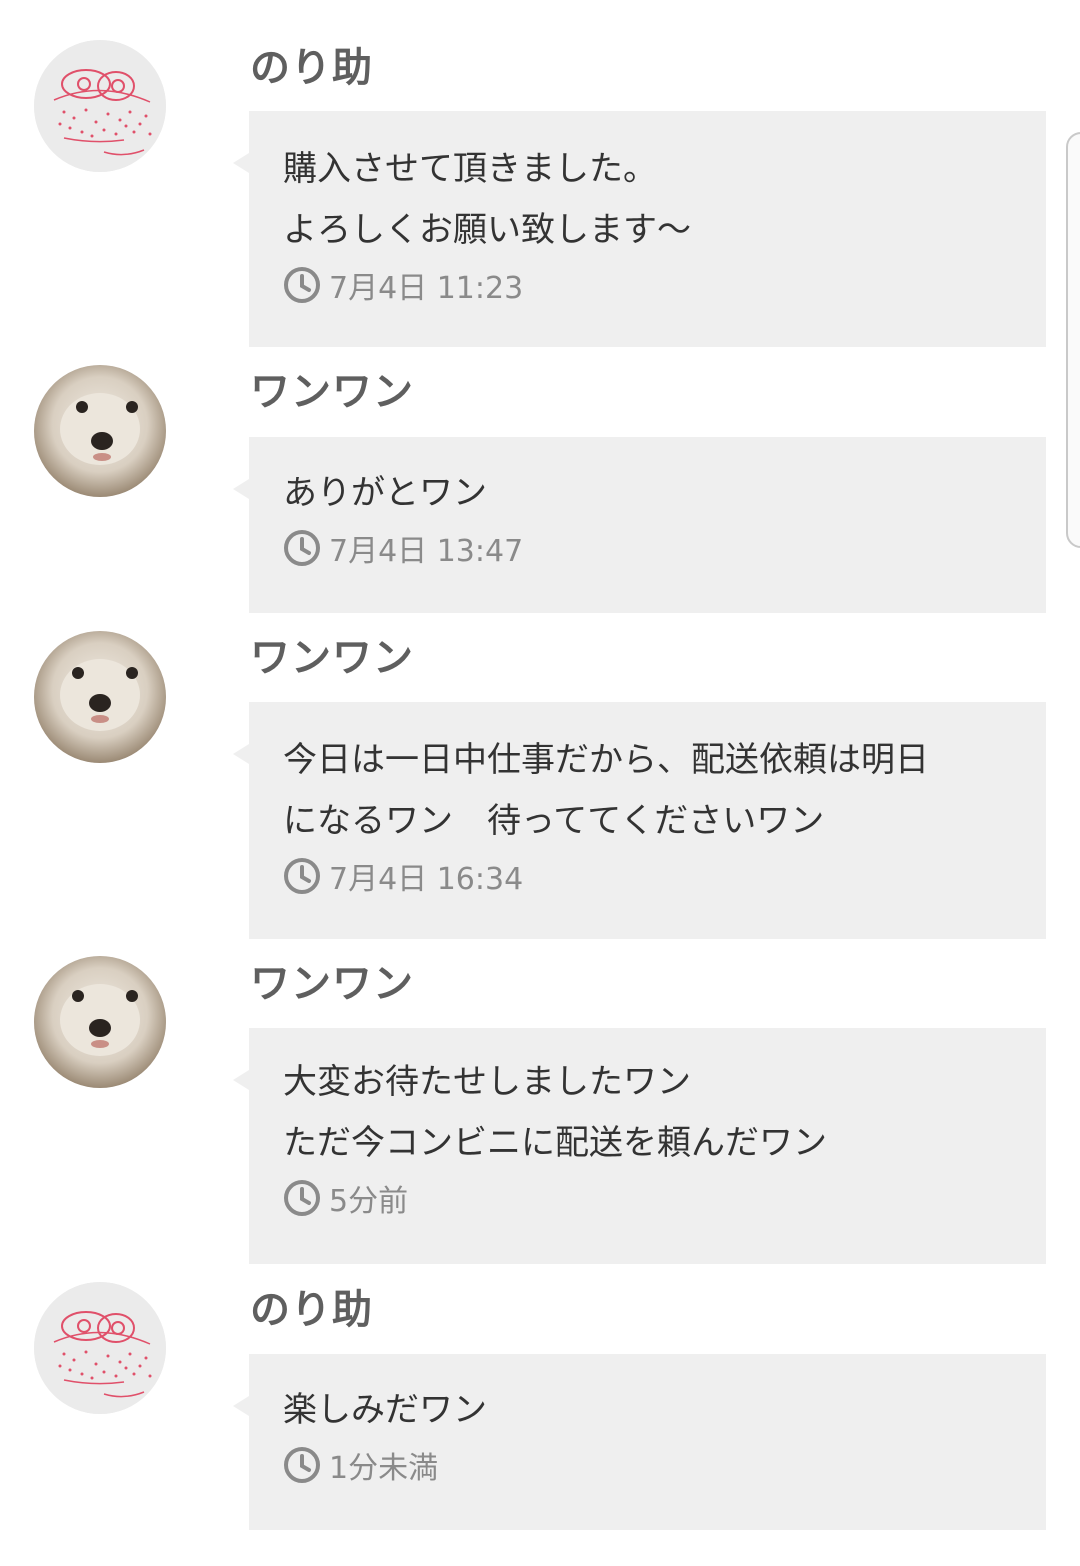  I want to click on timestamp: 5分前, so click(369, 1201).